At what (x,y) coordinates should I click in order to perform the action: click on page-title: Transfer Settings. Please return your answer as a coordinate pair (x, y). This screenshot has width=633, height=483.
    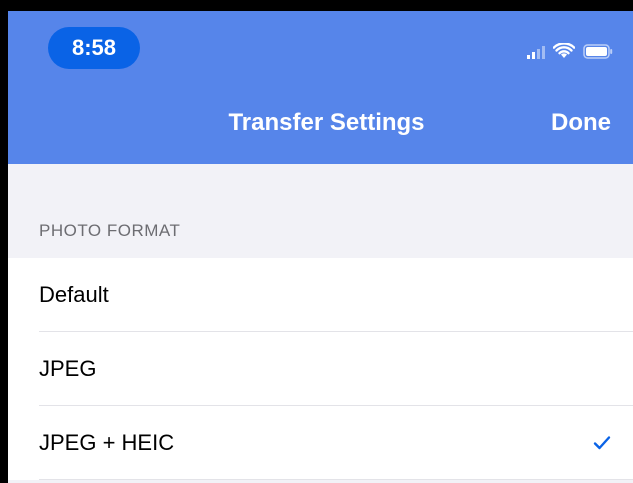
    Looking at the image, I should click on (326, 122).